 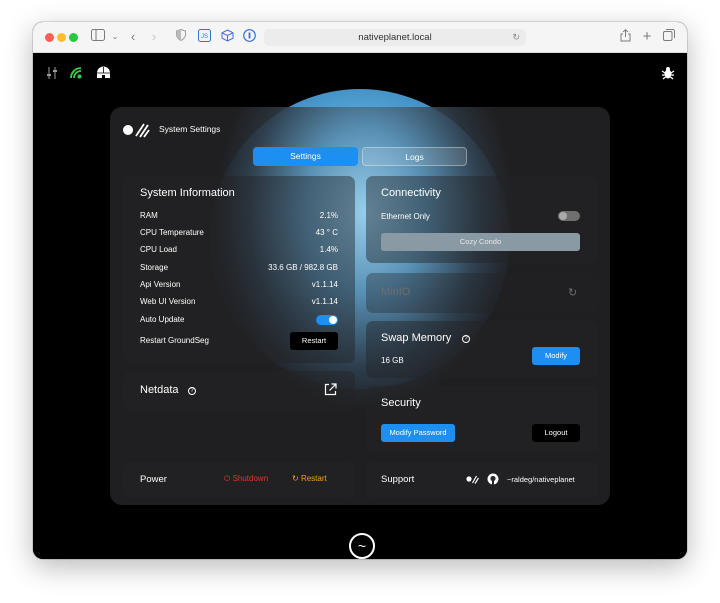 I want to click on shutdown-label: Shutdown, so click(x=250, y=478).